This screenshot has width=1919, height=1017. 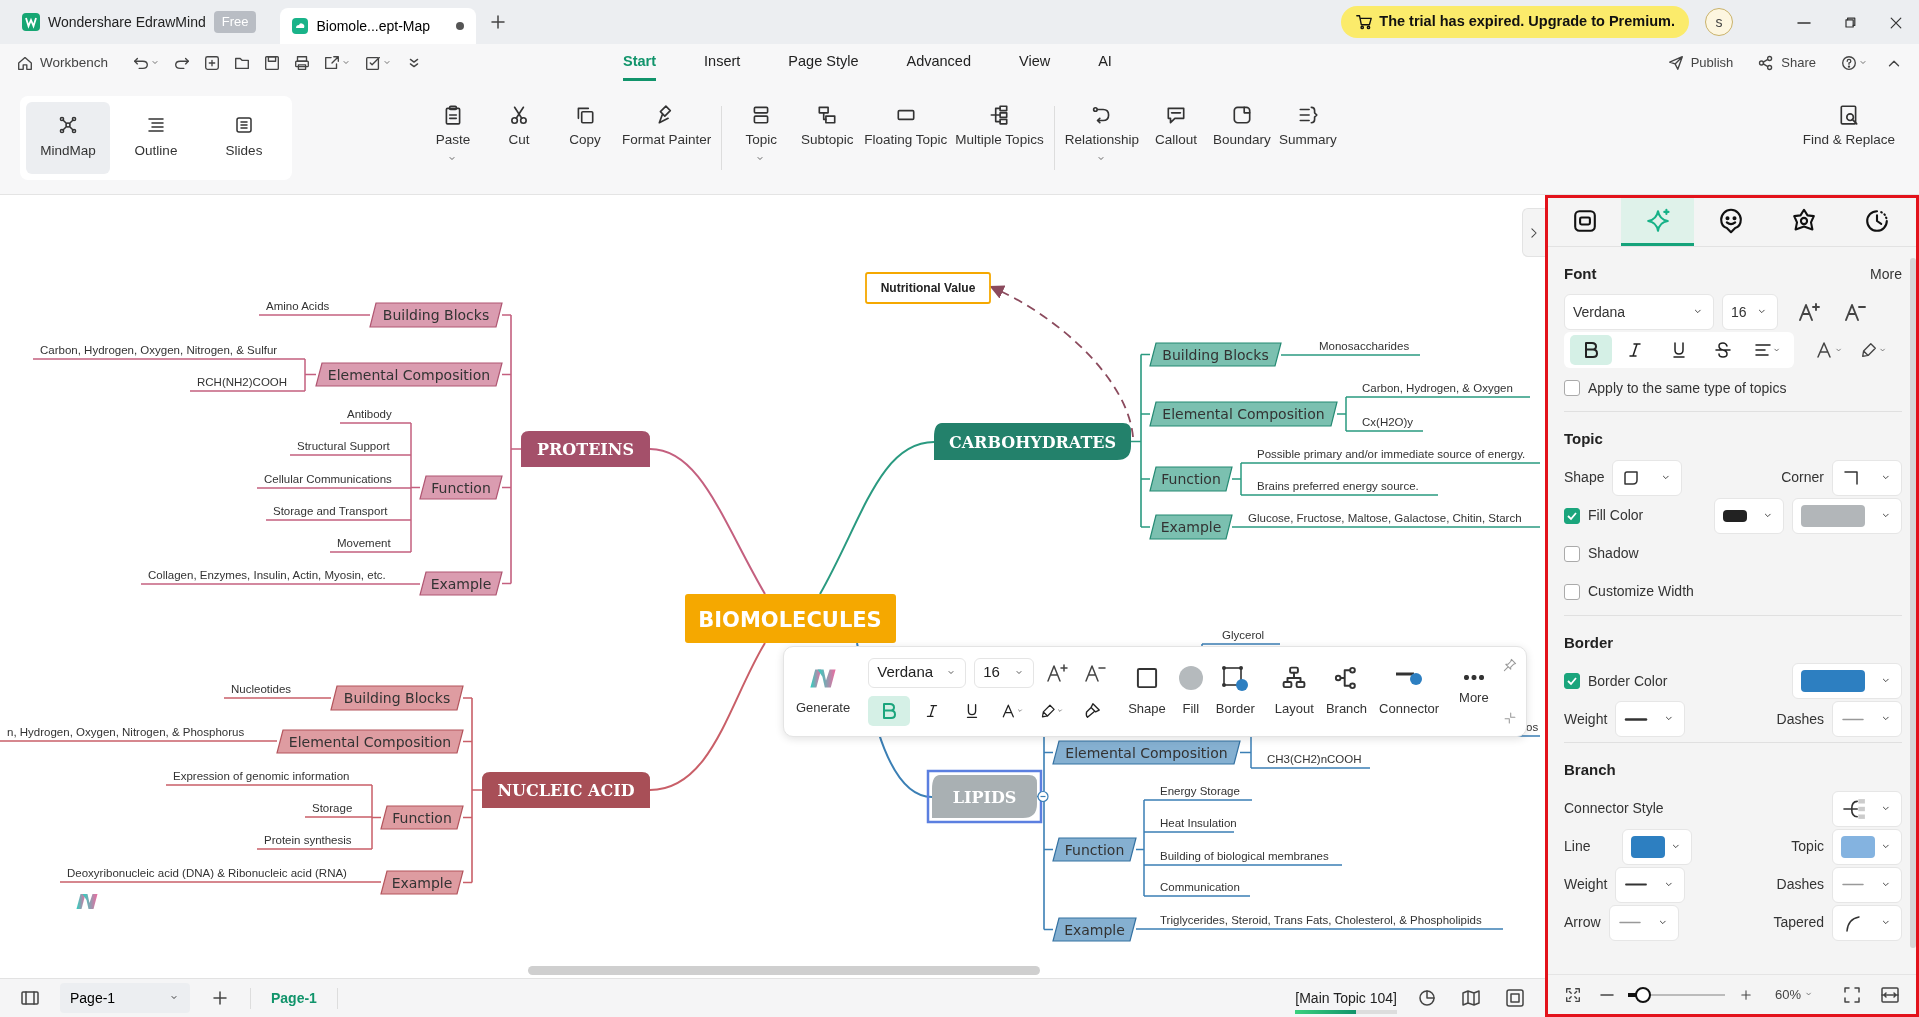 What do you see at coordinates (519, 134) in the screenshot?
I see `ribbon-tool-button: Cut` at bounding box center [519, 134].